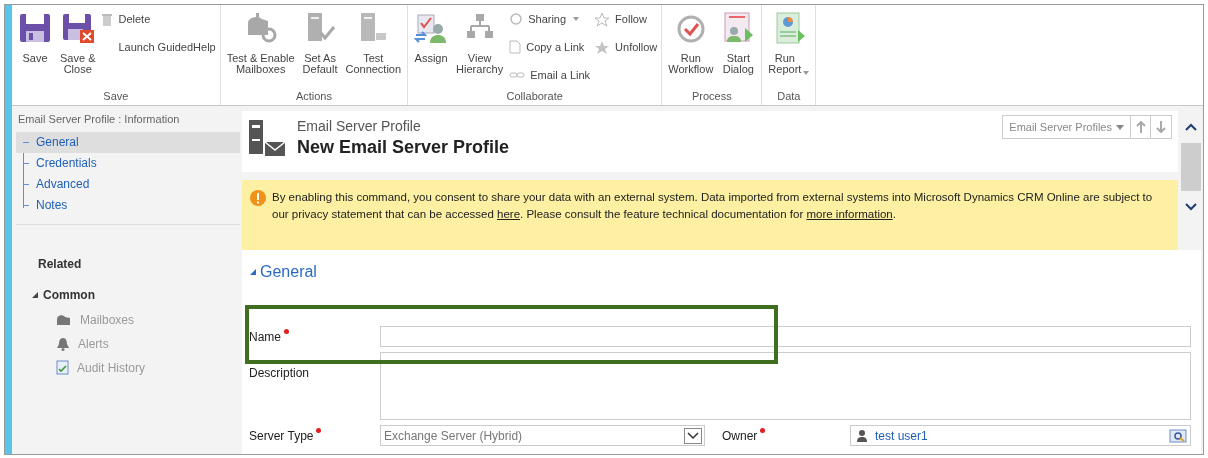 The height and width of the screenshot is (458, 1208). I want to click on ribbon-button: Delete, so click(158, 19).